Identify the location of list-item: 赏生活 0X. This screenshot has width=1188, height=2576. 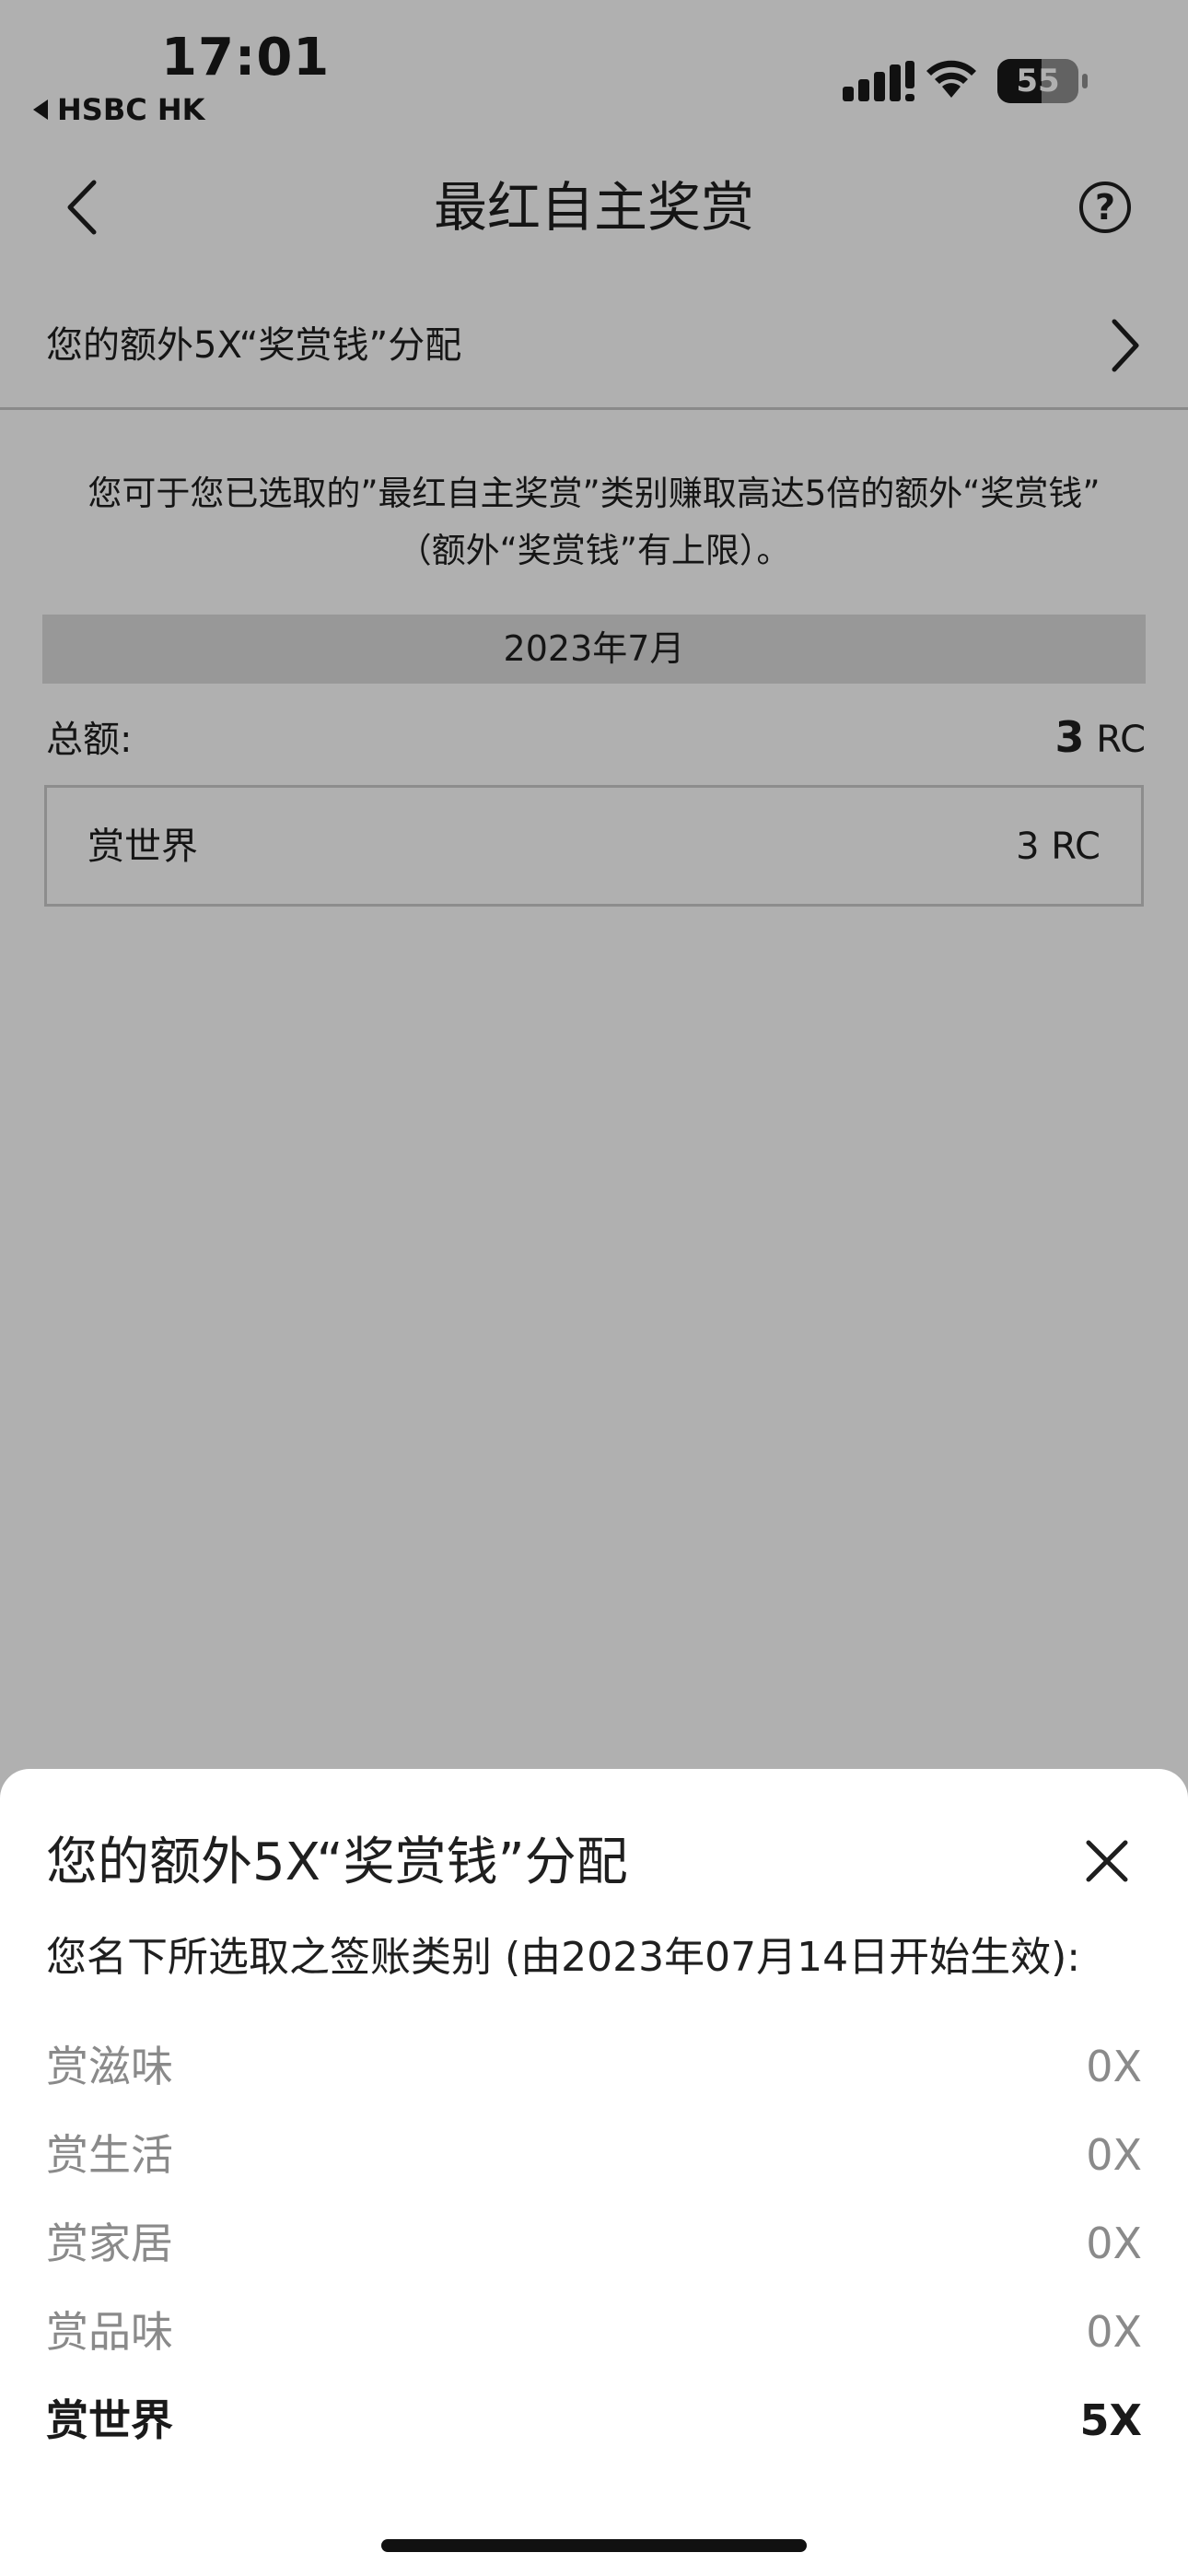
(594, 2156).